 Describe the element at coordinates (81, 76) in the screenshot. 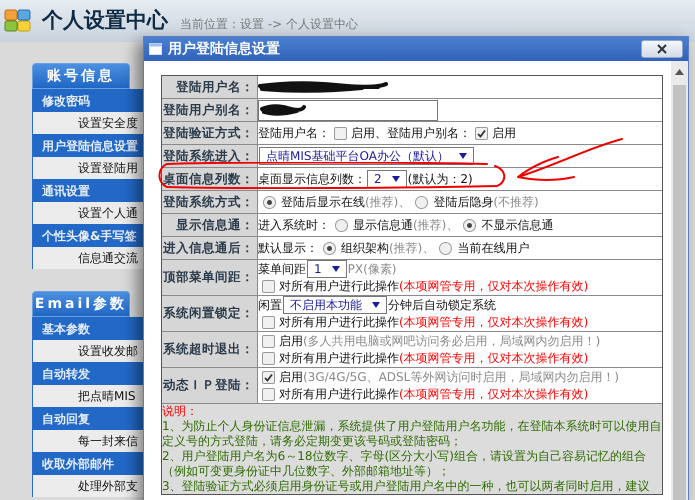

I see `sidebar-tab: 账号信息` at that location.